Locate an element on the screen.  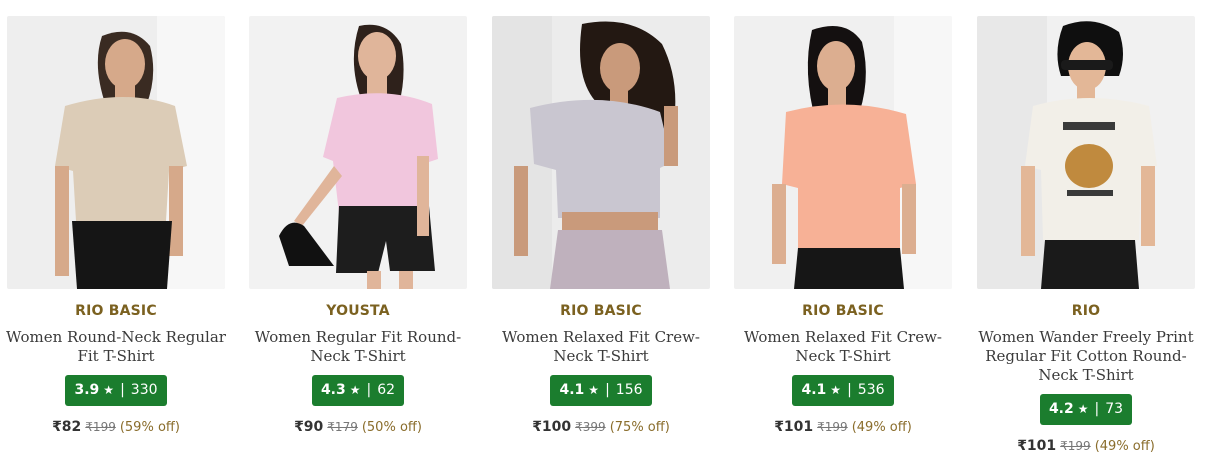
discount-text: (59% off) is located at coordinates (149, 427).